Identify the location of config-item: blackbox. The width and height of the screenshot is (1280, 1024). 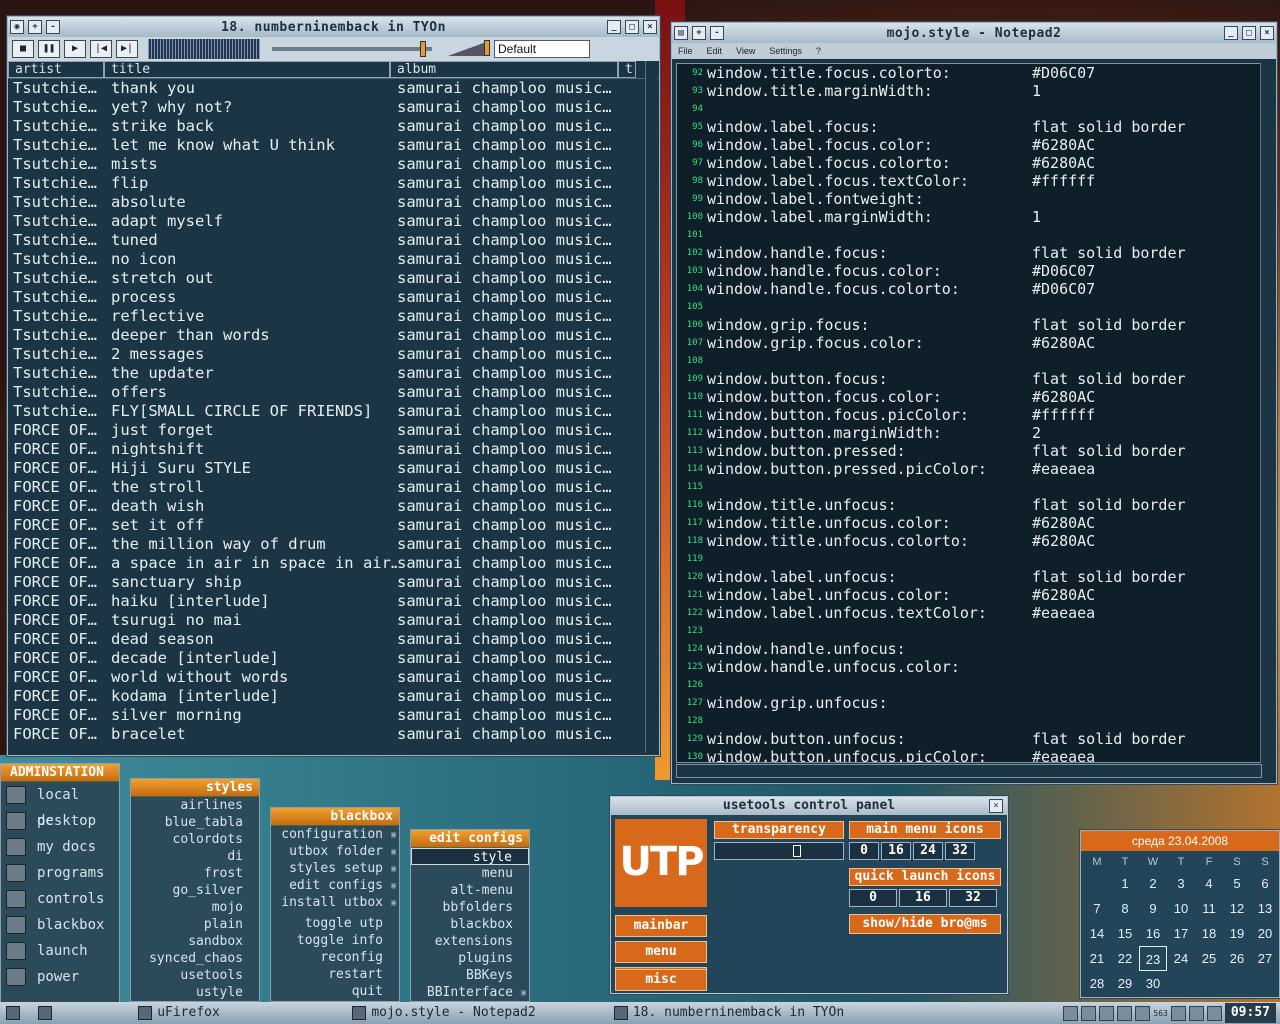
(470, 924).